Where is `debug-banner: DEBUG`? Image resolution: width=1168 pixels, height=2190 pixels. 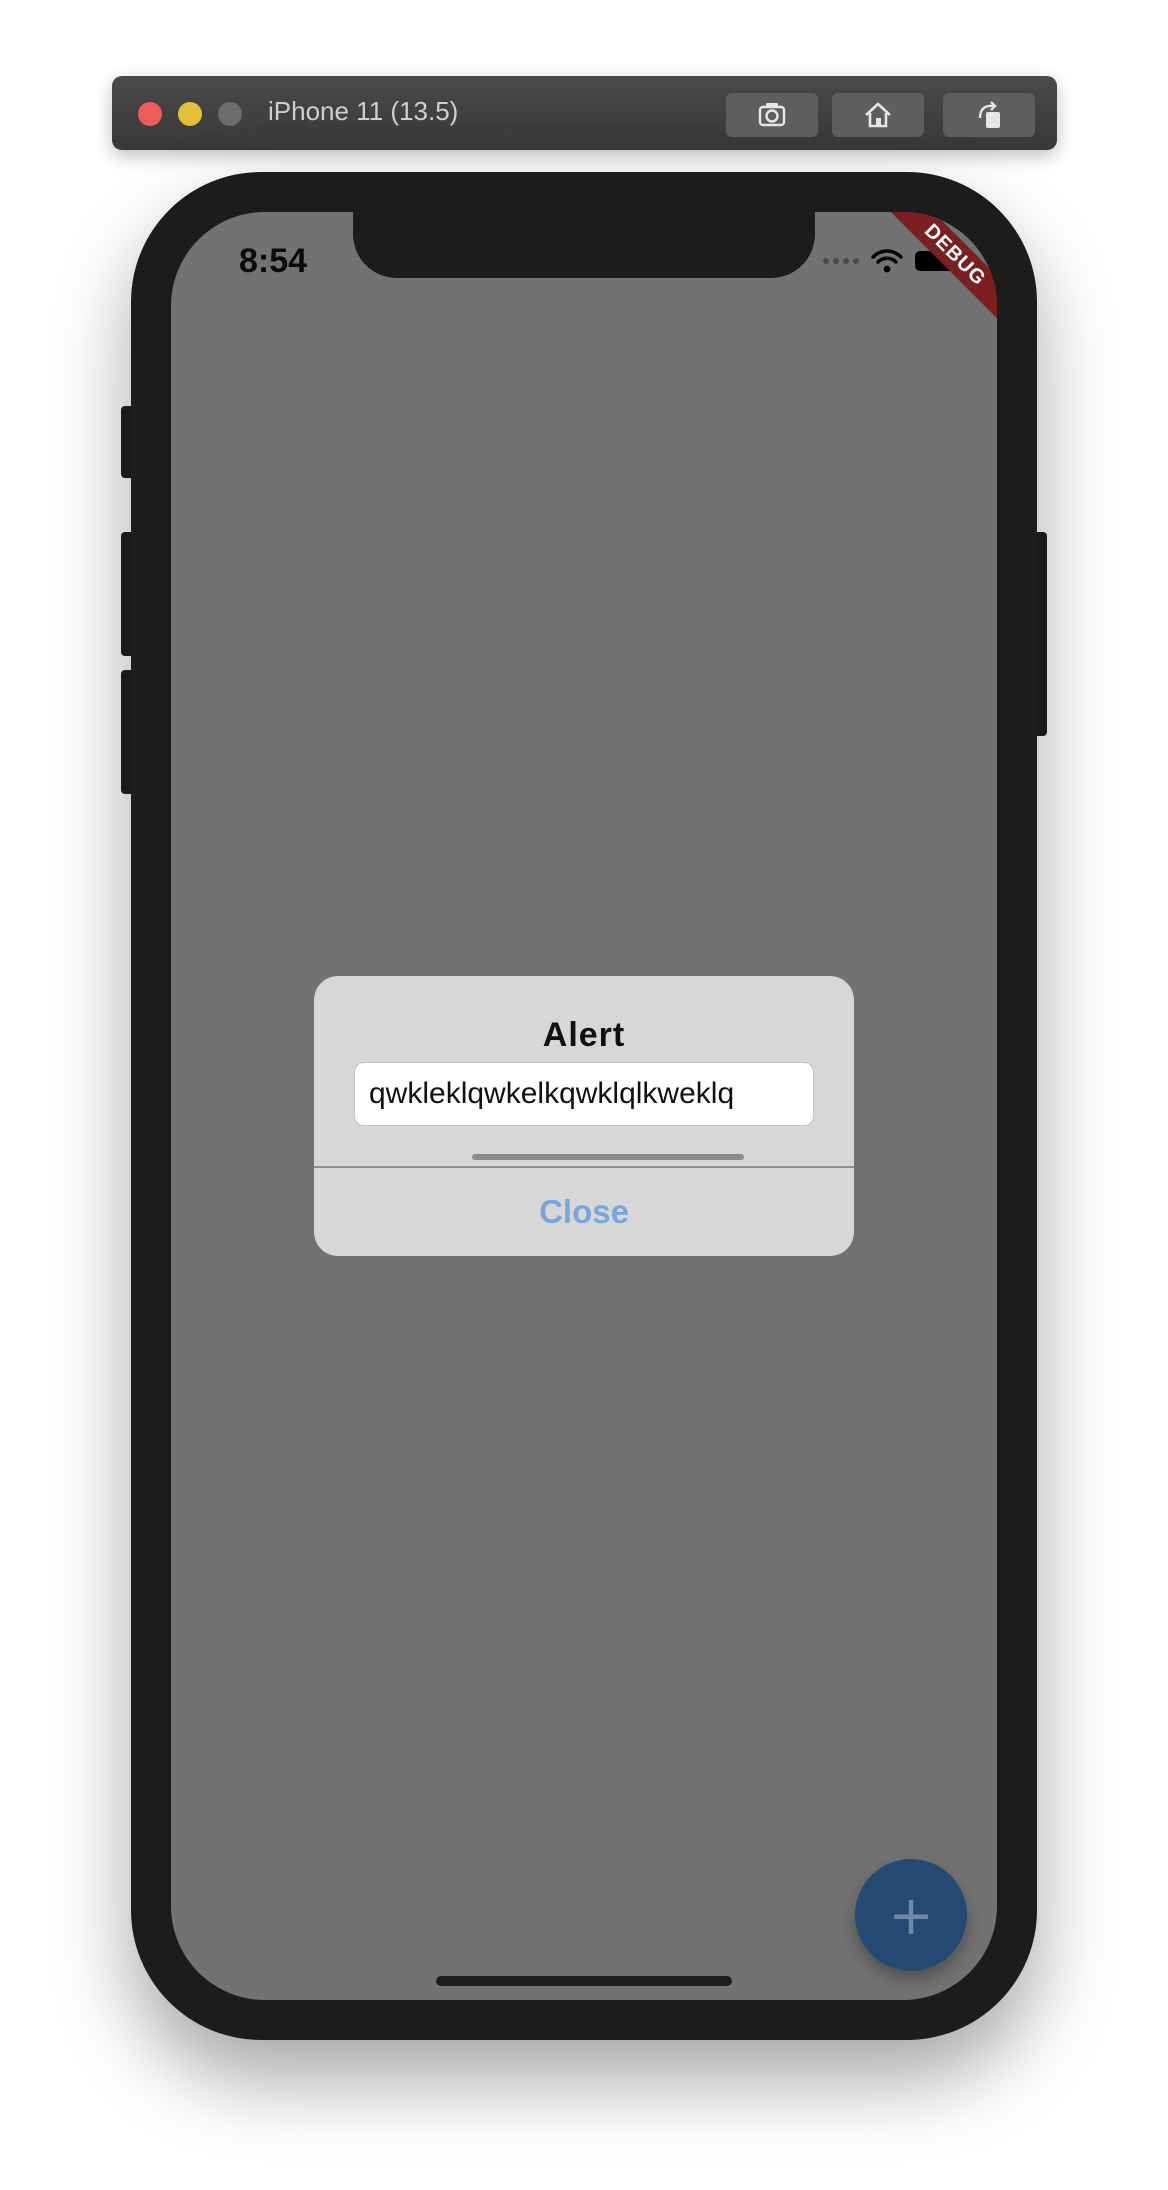
debug-banner: DEBUG is located at coordinates (935, 274).